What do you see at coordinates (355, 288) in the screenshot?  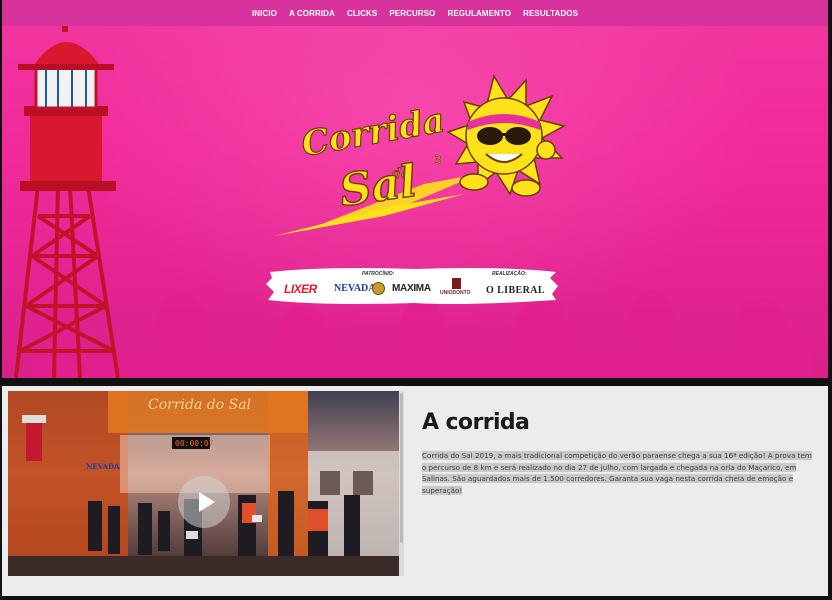 I see `nevada-logo: NEVADA` at bounding box center [355, 288].